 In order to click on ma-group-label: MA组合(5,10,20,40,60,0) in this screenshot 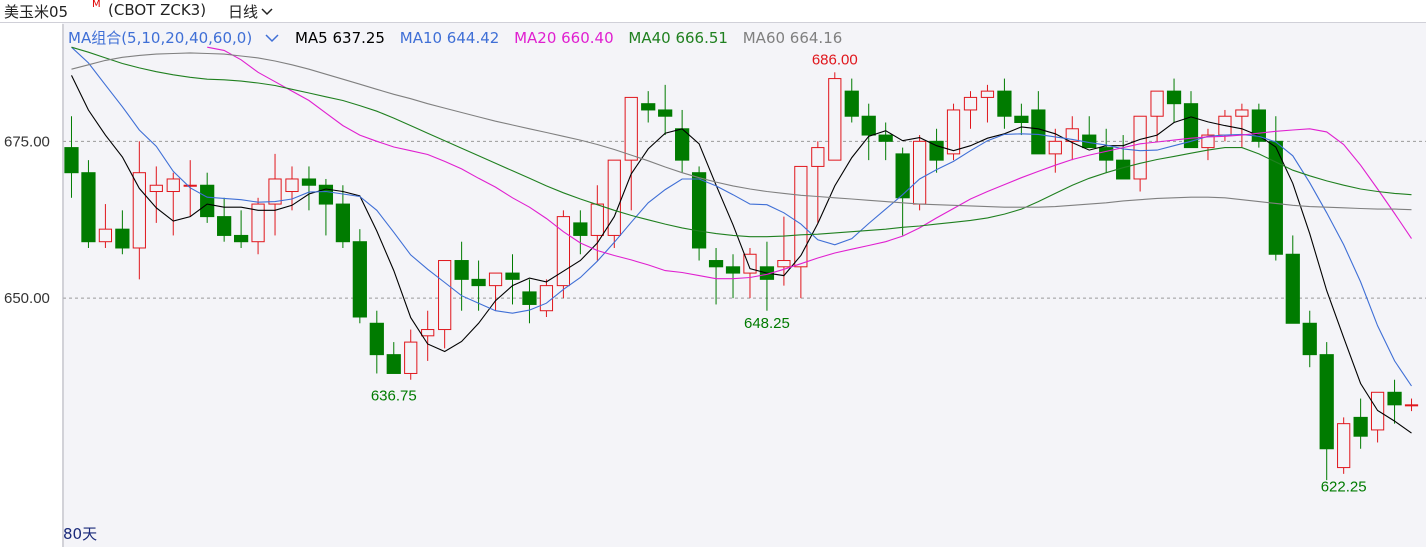, I will do `click(160, 38)`.